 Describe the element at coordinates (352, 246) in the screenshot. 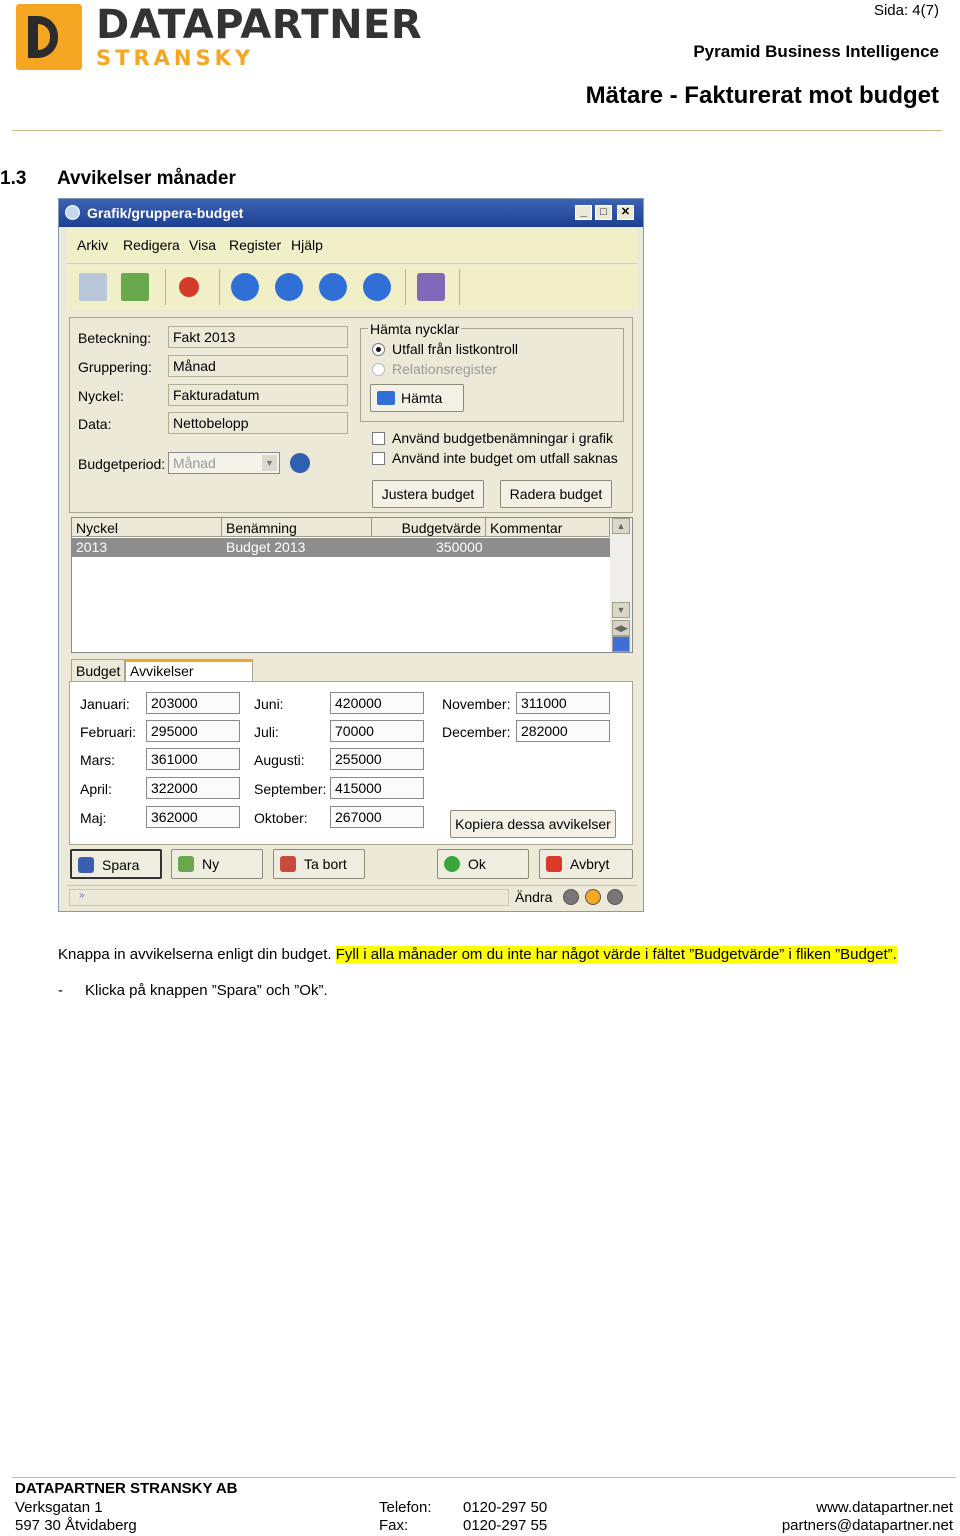

I see `menu-bar: Arkiv Redigera Visa Register Hjälp` at that location.